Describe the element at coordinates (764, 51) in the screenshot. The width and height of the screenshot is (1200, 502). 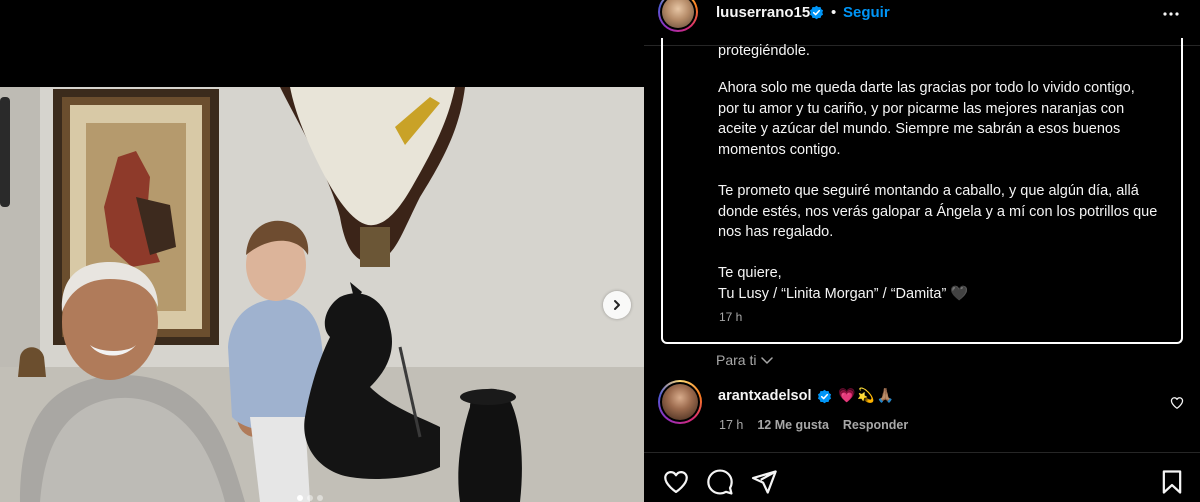
I see `caption-clipped-line: protegiéndole.` at that location.